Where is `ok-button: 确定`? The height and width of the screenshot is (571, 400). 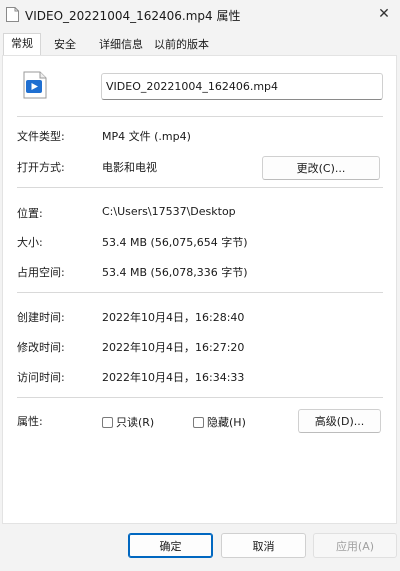
ok-button: 确定 is located at coordinates (170, 545).